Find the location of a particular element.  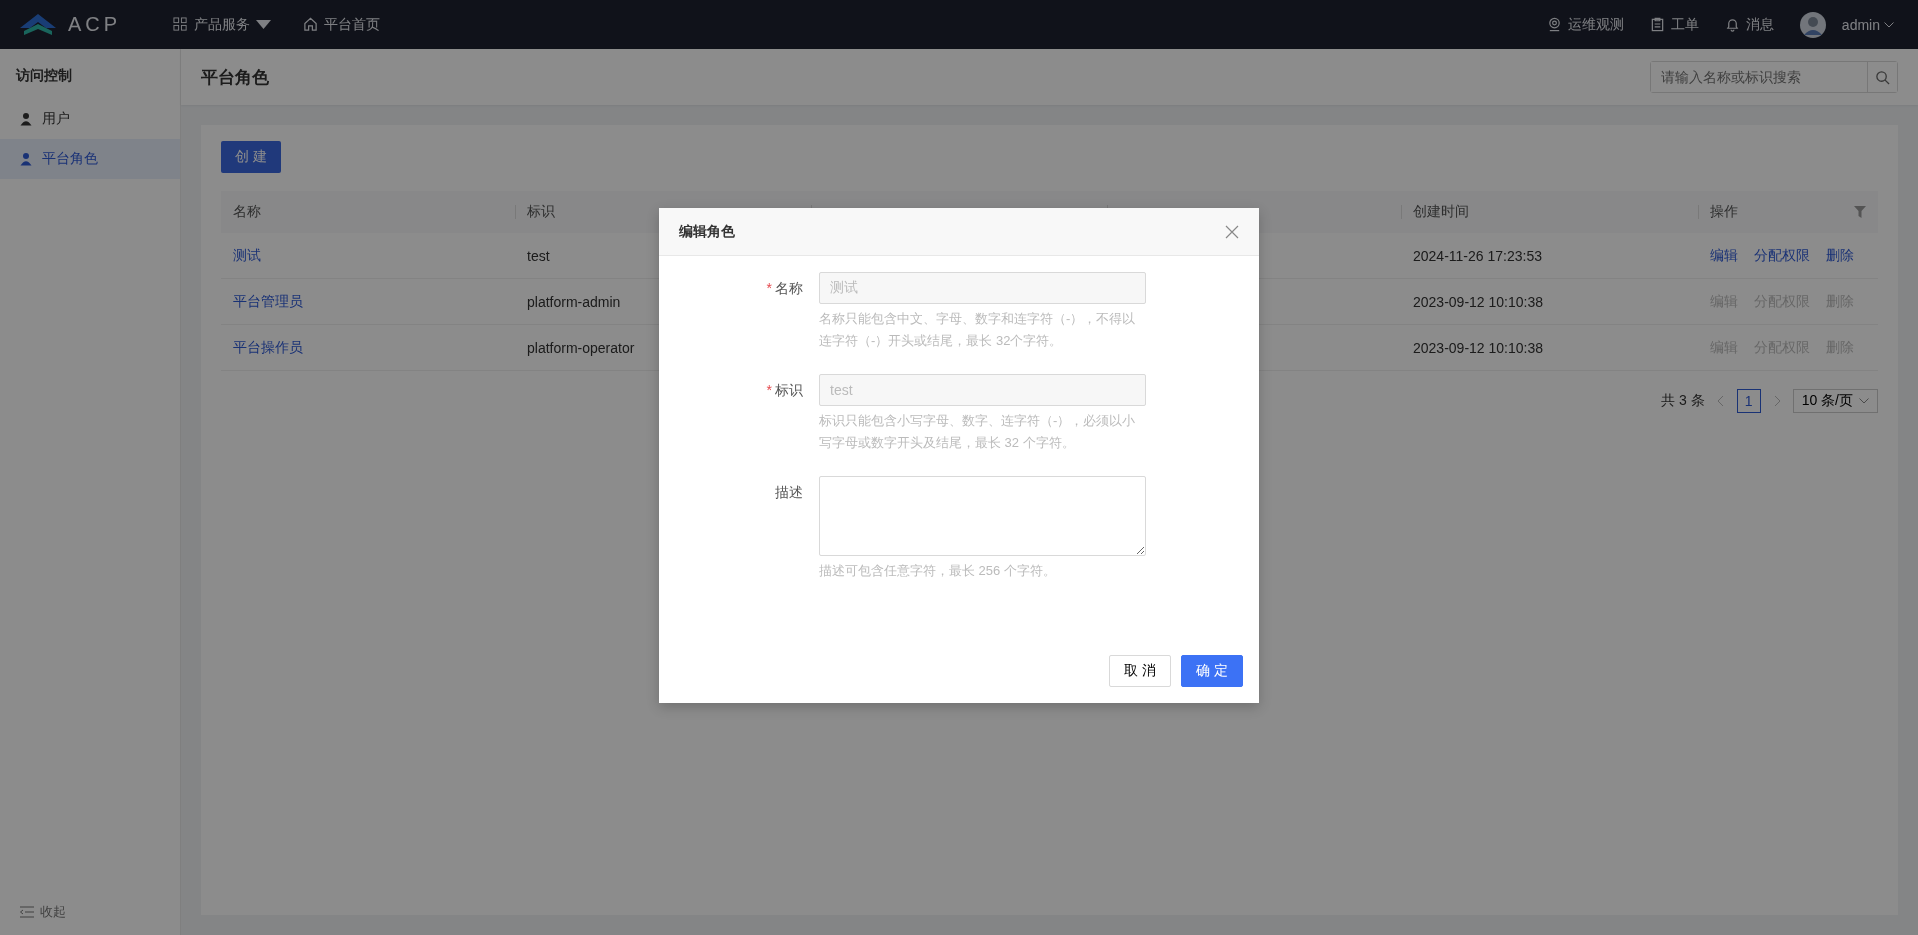

dialog-title: 编辑角色 is located at coordinates (707, 231).